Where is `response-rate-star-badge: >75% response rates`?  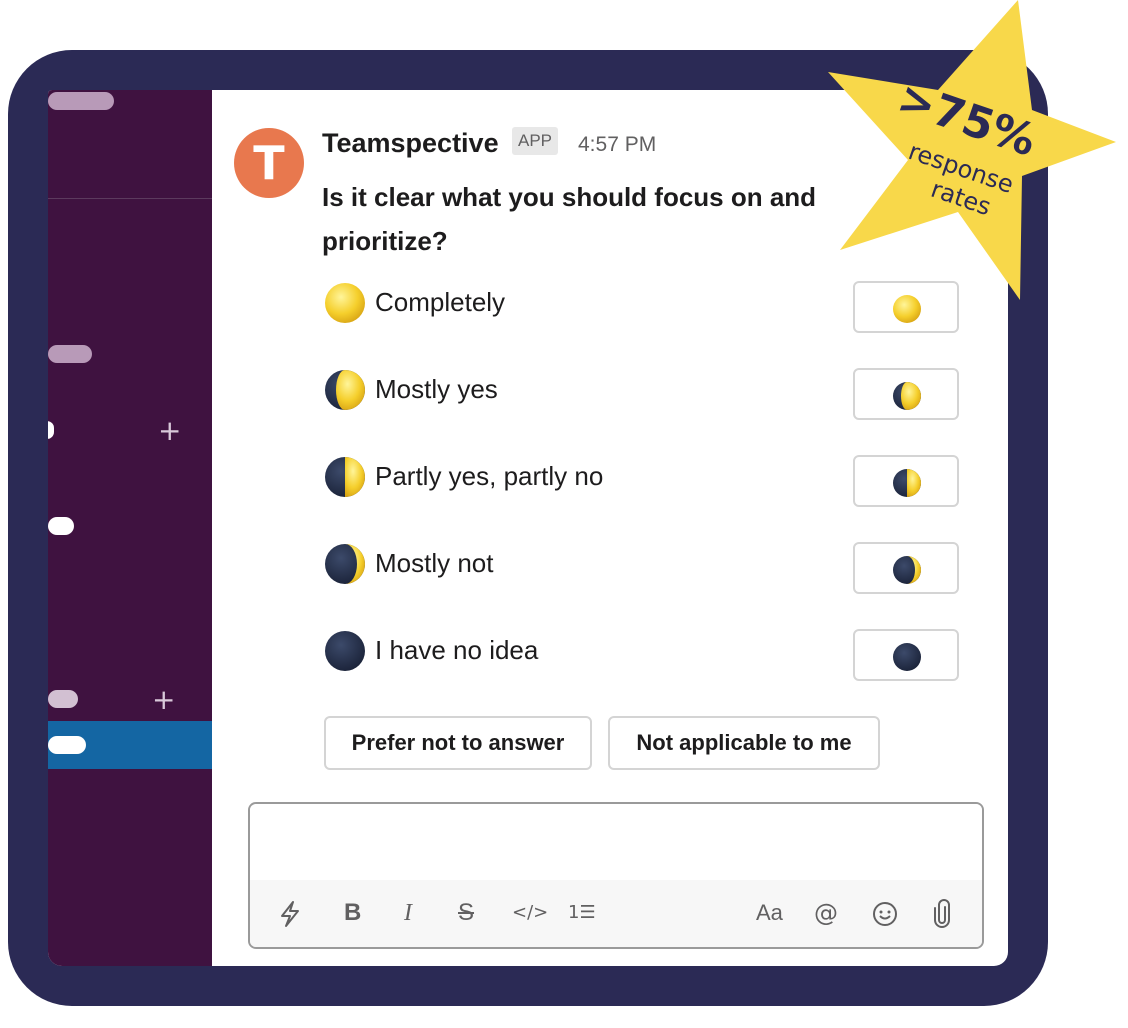
response-rate-star-badge: >75% response rates is located at coordinates (964, 155).